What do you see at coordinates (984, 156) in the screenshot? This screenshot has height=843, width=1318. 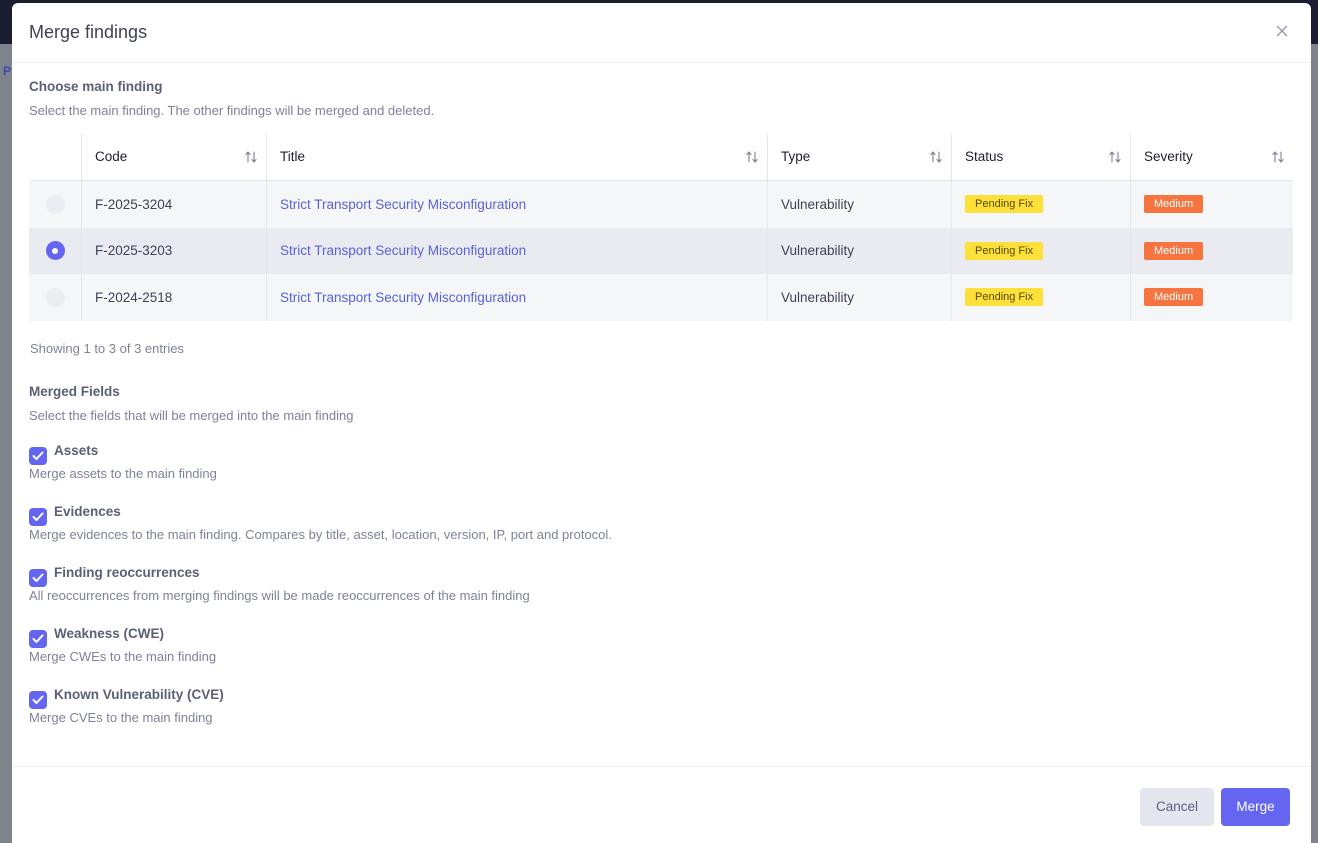 I see `header-status-label: Status` at bounding box center [984, 156].